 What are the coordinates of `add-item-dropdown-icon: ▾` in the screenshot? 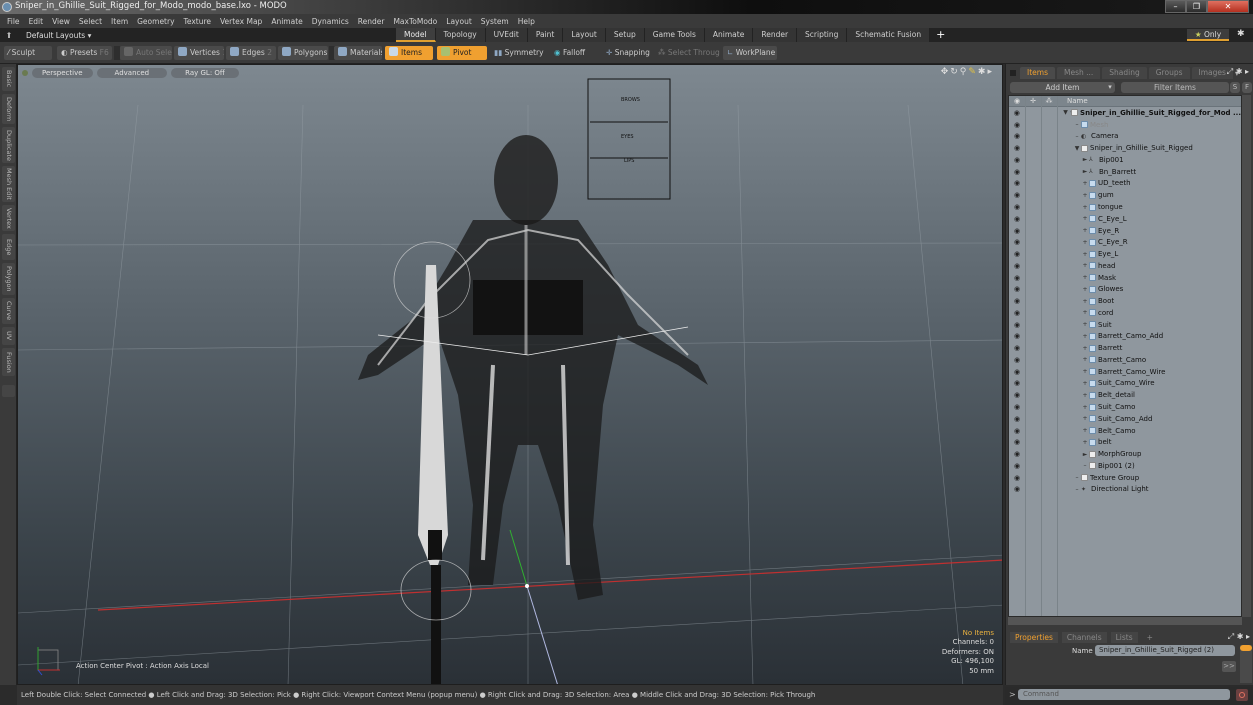 It's located at (1110, 87).